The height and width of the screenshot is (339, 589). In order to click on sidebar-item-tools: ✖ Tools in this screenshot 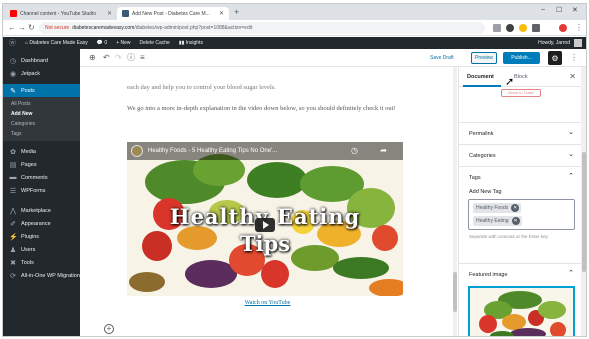, I will do `click(41, 262)`.